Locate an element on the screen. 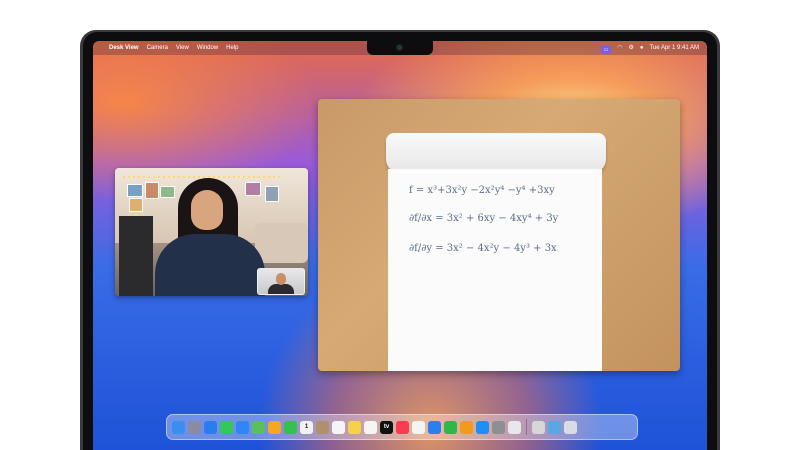  music-icon is located at coordinates (402, 427).